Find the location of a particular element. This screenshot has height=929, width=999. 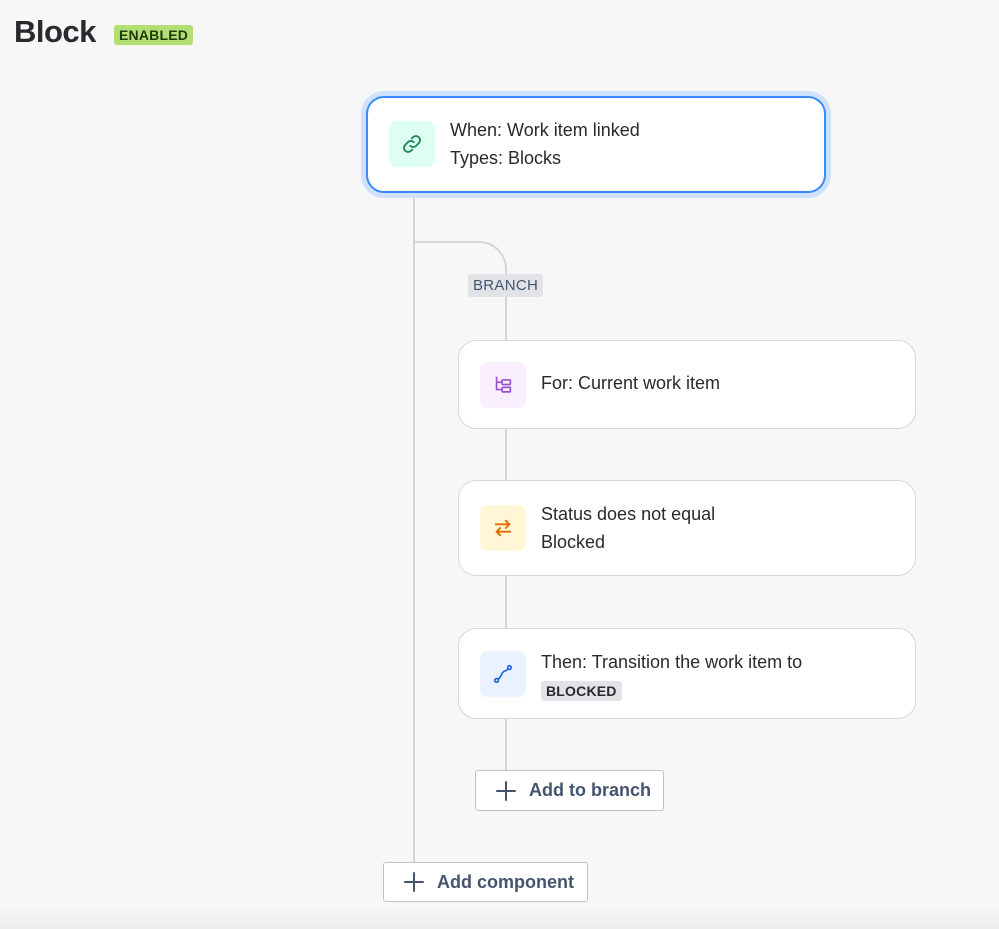

bottom-shadow is located at coordinates (499, 918).